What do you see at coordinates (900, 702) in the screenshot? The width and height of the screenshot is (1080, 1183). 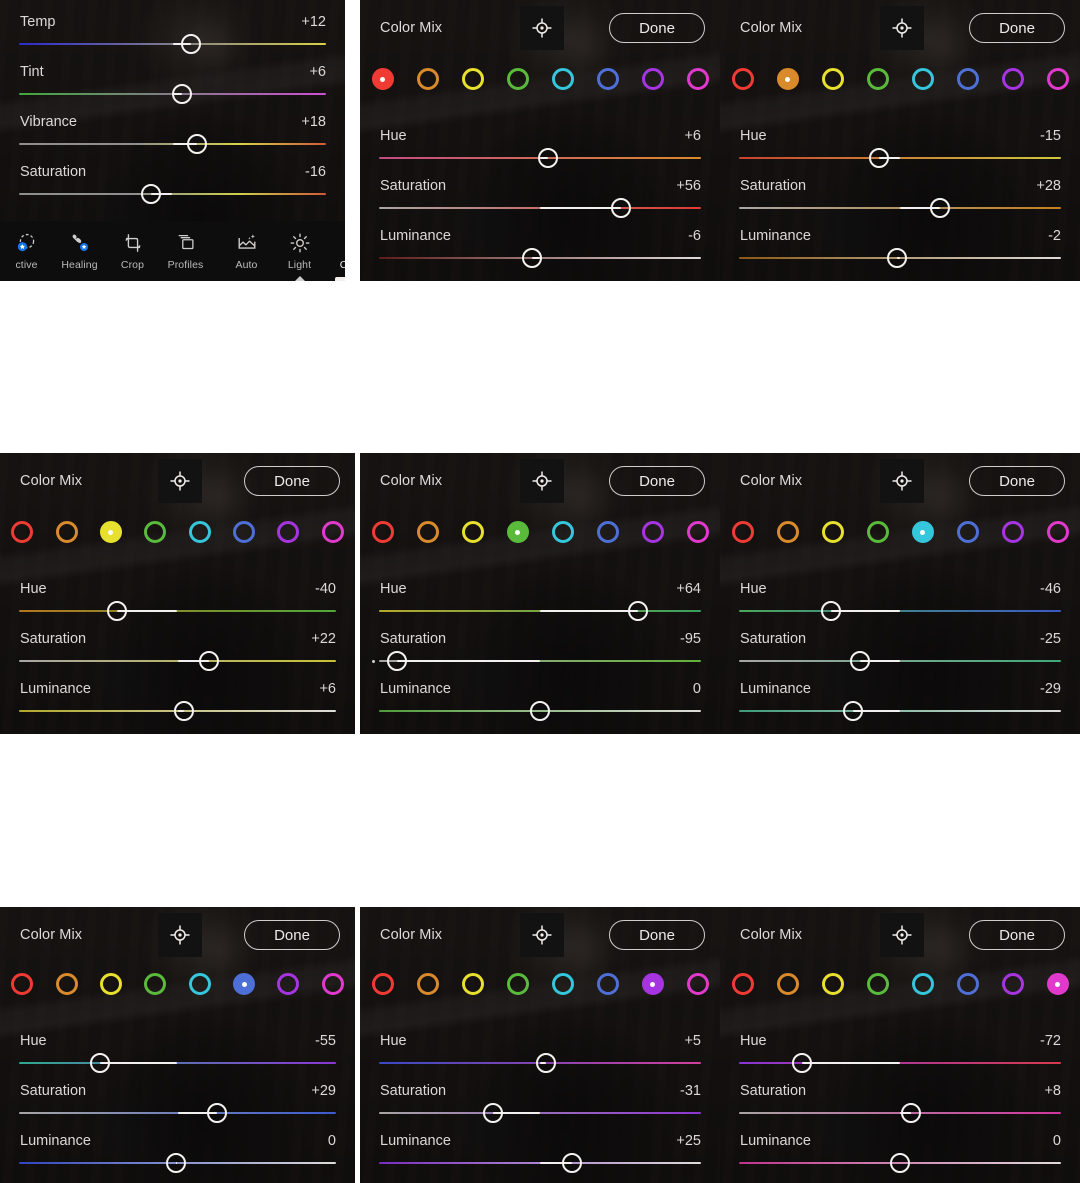 I see `slider-luminance: Luminance -29` at bounding box center [900, 702].